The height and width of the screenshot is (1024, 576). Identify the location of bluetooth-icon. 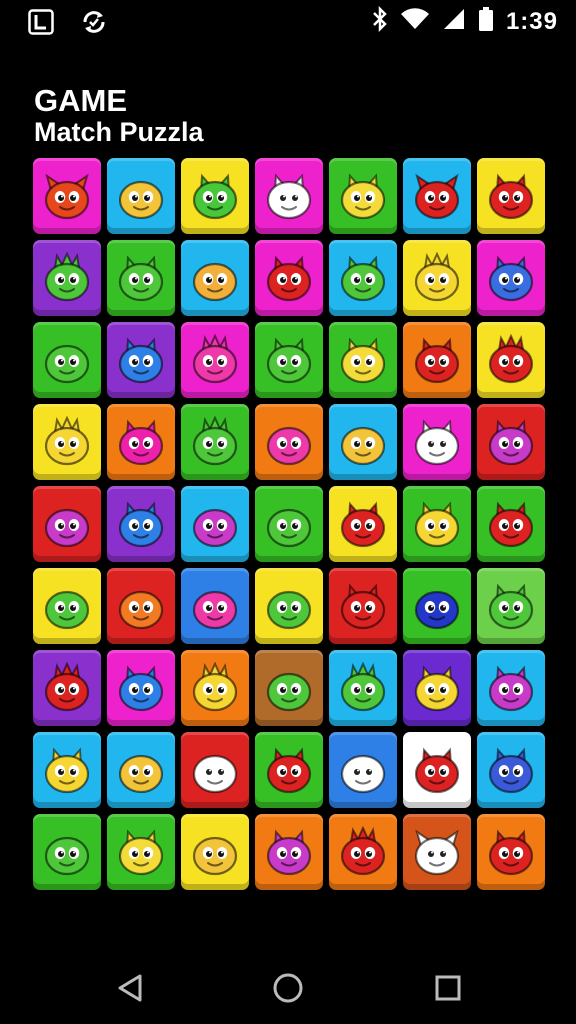
(380, 21).